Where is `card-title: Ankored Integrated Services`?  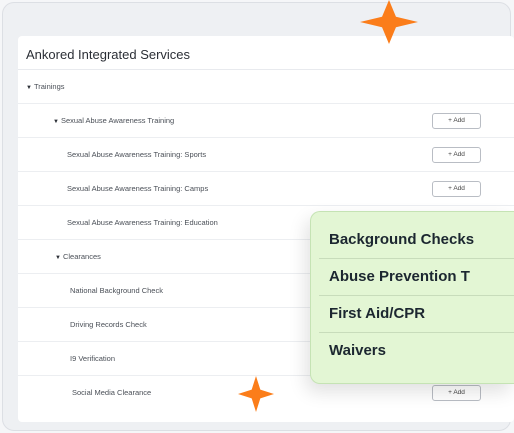 card-title: Ankored Integrated Services is located at coordinates (108, 54).